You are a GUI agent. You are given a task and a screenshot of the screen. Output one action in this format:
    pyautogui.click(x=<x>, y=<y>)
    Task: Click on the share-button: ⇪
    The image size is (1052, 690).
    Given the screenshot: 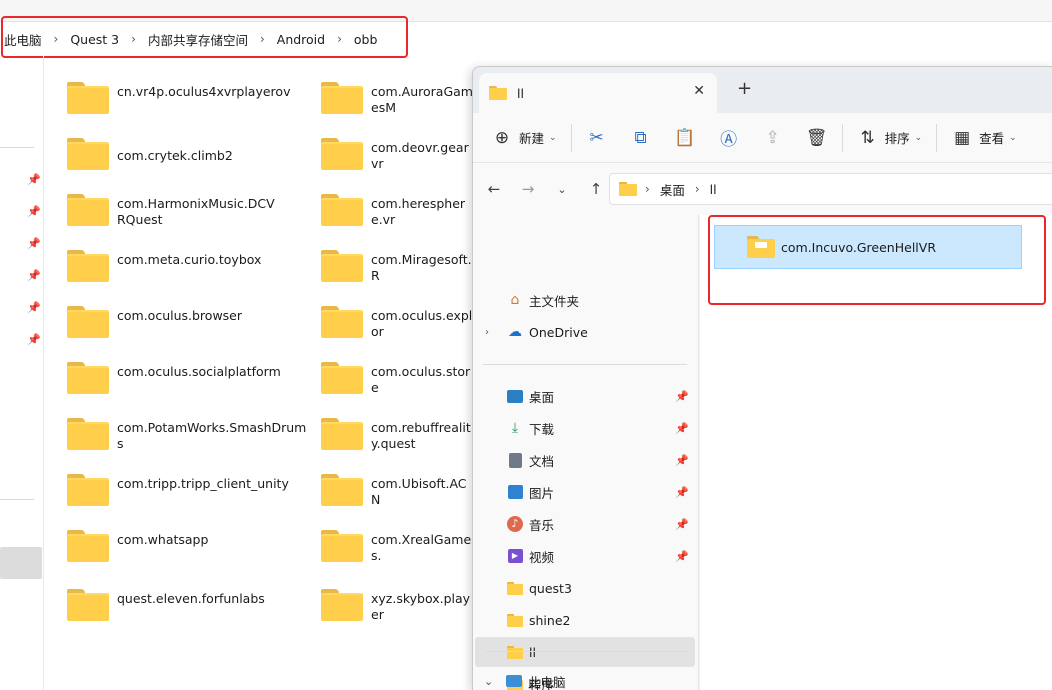 What is the action you would take?
    pyautogui.click(x=773, y=138)
    